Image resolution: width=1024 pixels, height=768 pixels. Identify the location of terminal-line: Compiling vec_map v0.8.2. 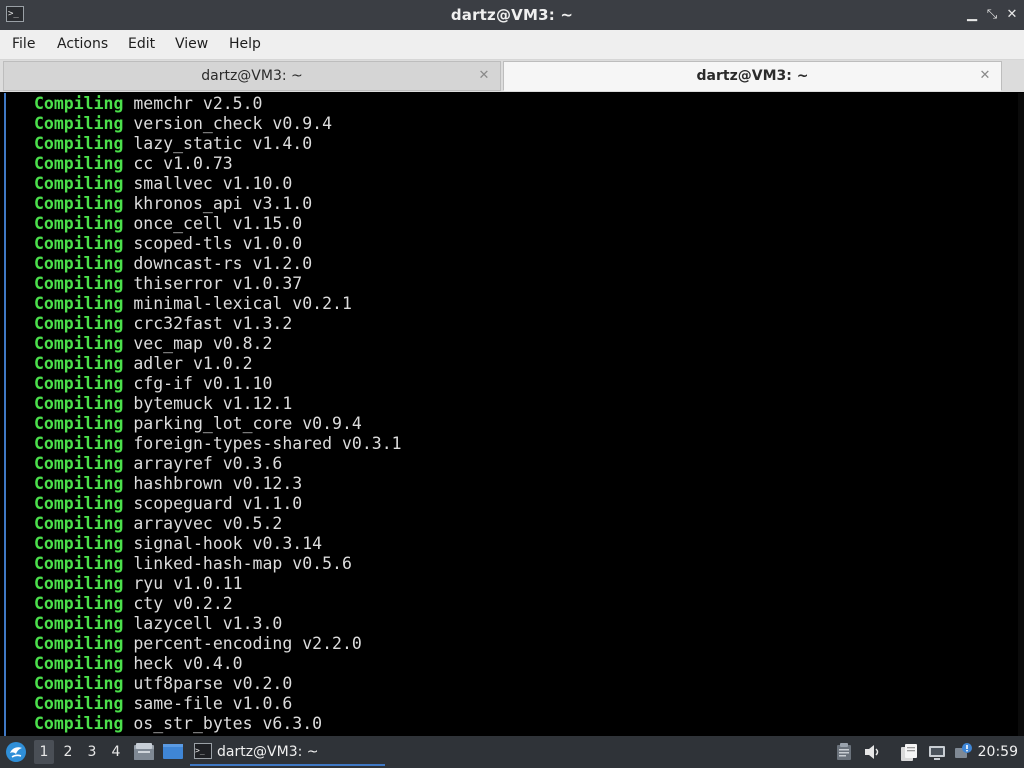
(218, 344).